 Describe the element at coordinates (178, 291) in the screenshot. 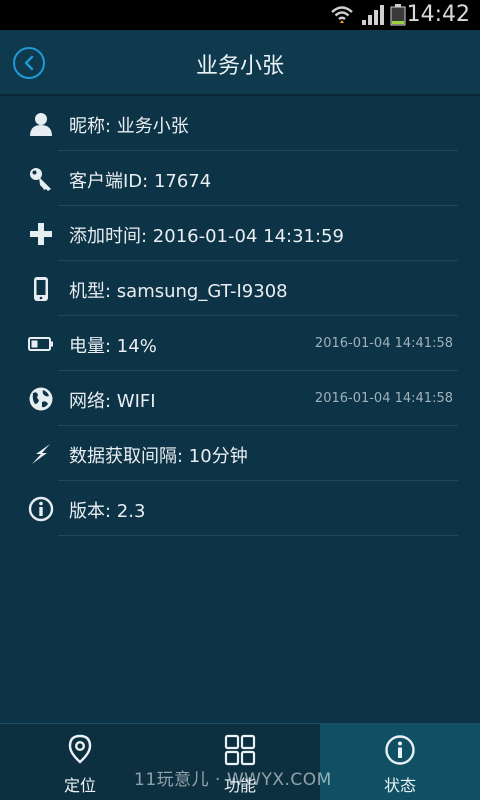

I see `model-label: 机型: samsung_GT-I9308` at that location.